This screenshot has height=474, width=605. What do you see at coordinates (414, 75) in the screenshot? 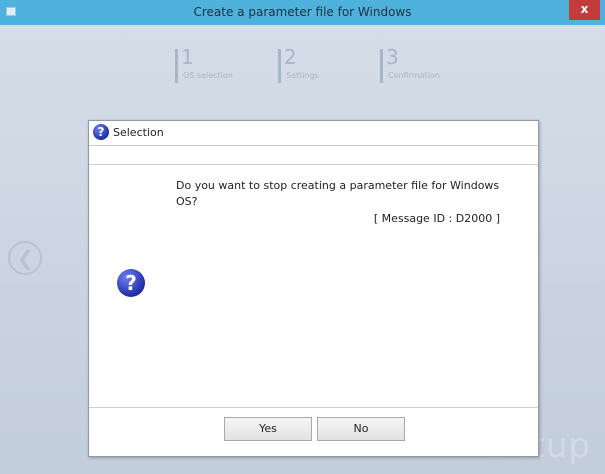
I see `step-label: Confirmation` at bounding box center [414, 75].